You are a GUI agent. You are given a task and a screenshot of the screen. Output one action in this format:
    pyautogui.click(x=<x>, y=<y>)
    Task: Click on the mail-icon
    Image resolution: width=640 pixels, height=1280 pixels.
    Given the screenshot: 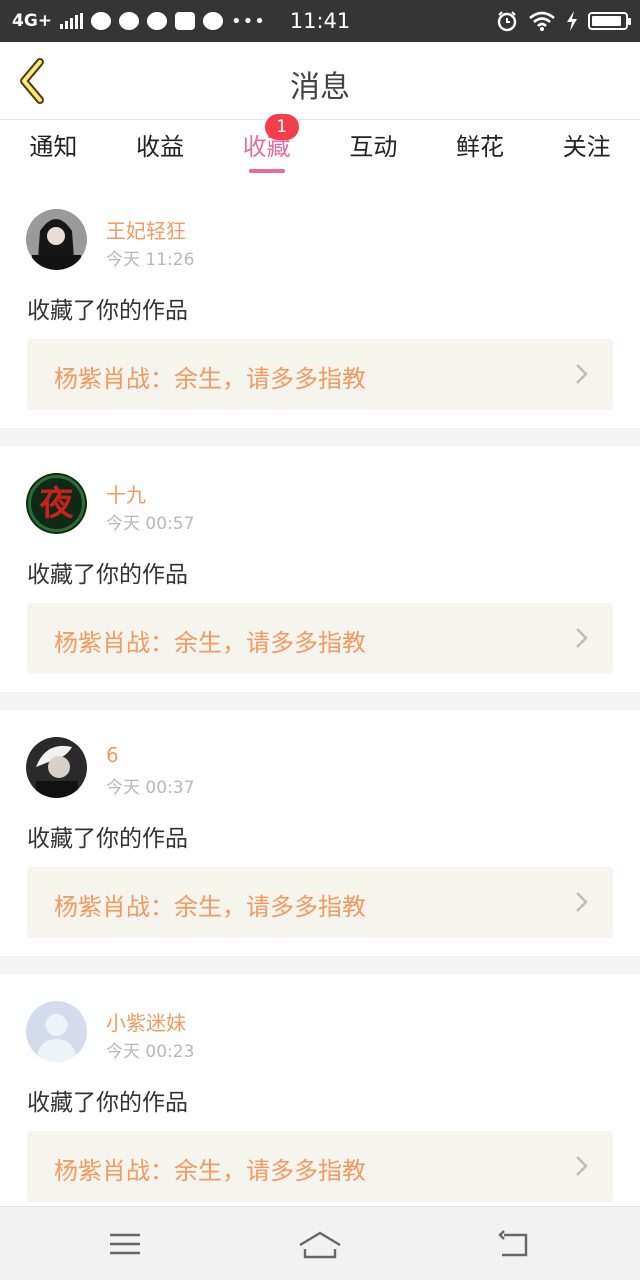 What is the action you would take?
    pyautogui.click(x=185, y=21)
    